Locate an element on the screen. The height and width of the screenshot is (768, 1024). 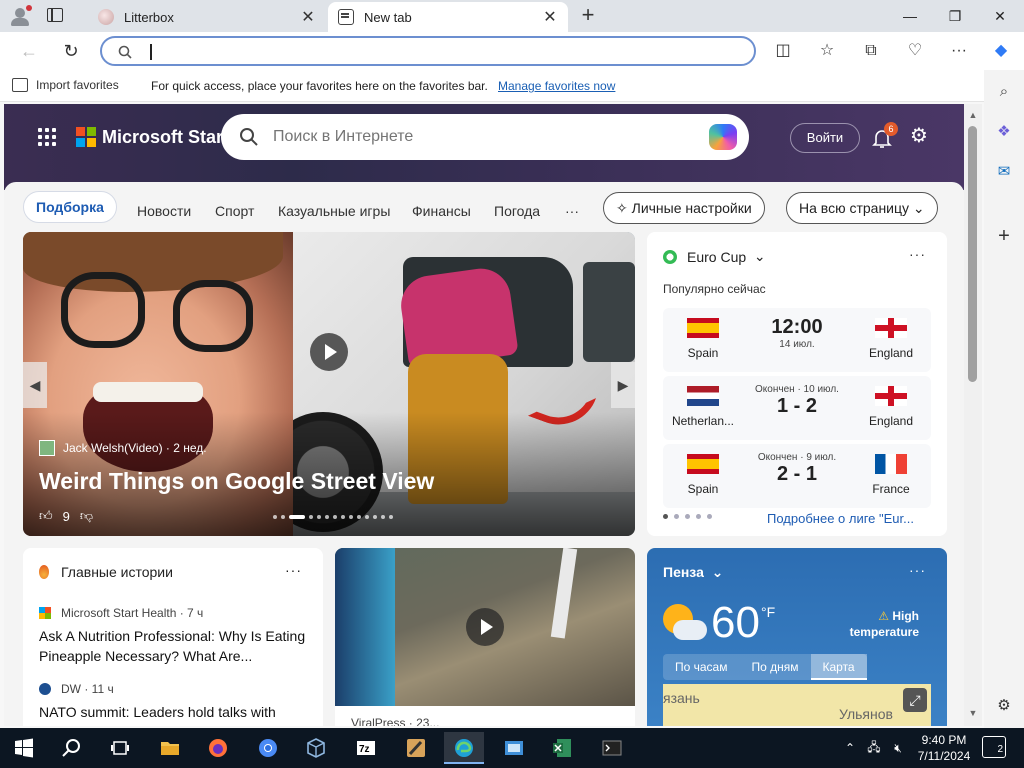
nav-tab-weather: Погода is located at coordinates (517, 211).